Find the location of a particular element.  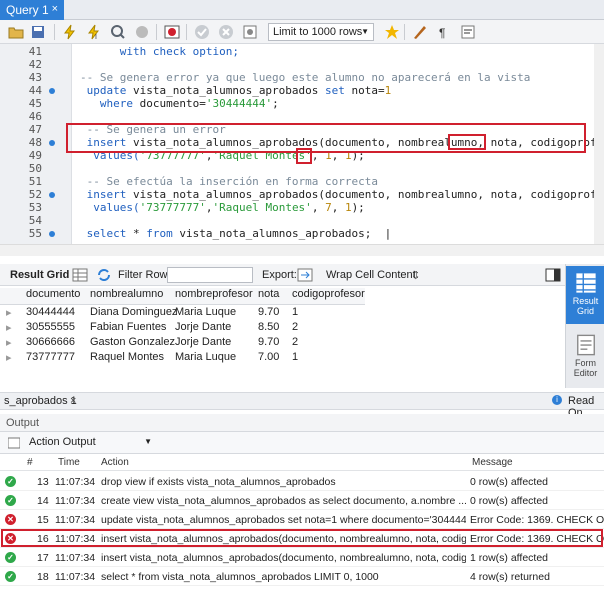

code-token: documento= is located at coordinates (172, 103).